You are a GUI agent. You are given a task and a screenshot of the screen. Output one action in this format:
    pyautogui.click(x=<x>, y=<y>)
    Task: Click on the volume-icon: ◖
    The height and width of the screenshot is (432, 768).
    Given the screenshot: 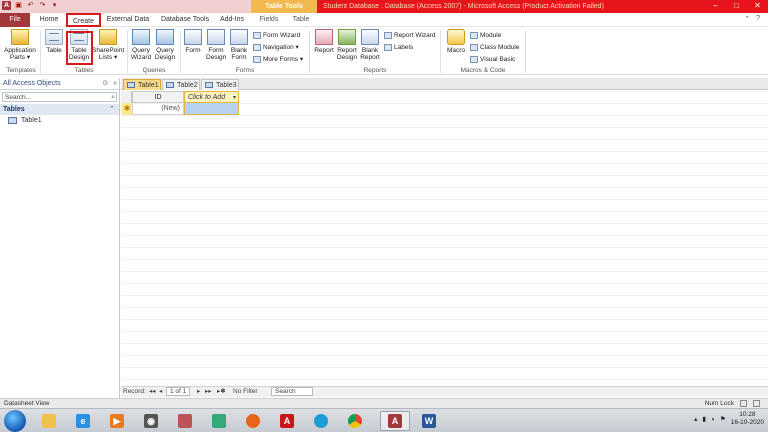 What is the action you would take?
    pyautogui.click(x=713, y=419)
    